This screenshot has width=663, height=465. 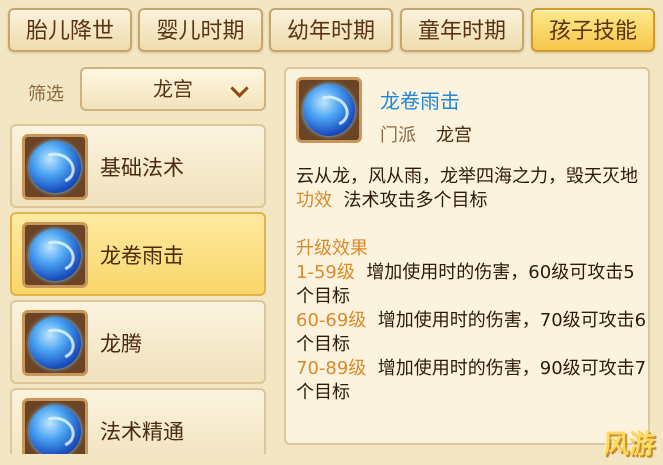 I want to click on skill-item: 法术精通, so click(x=138, y=421).